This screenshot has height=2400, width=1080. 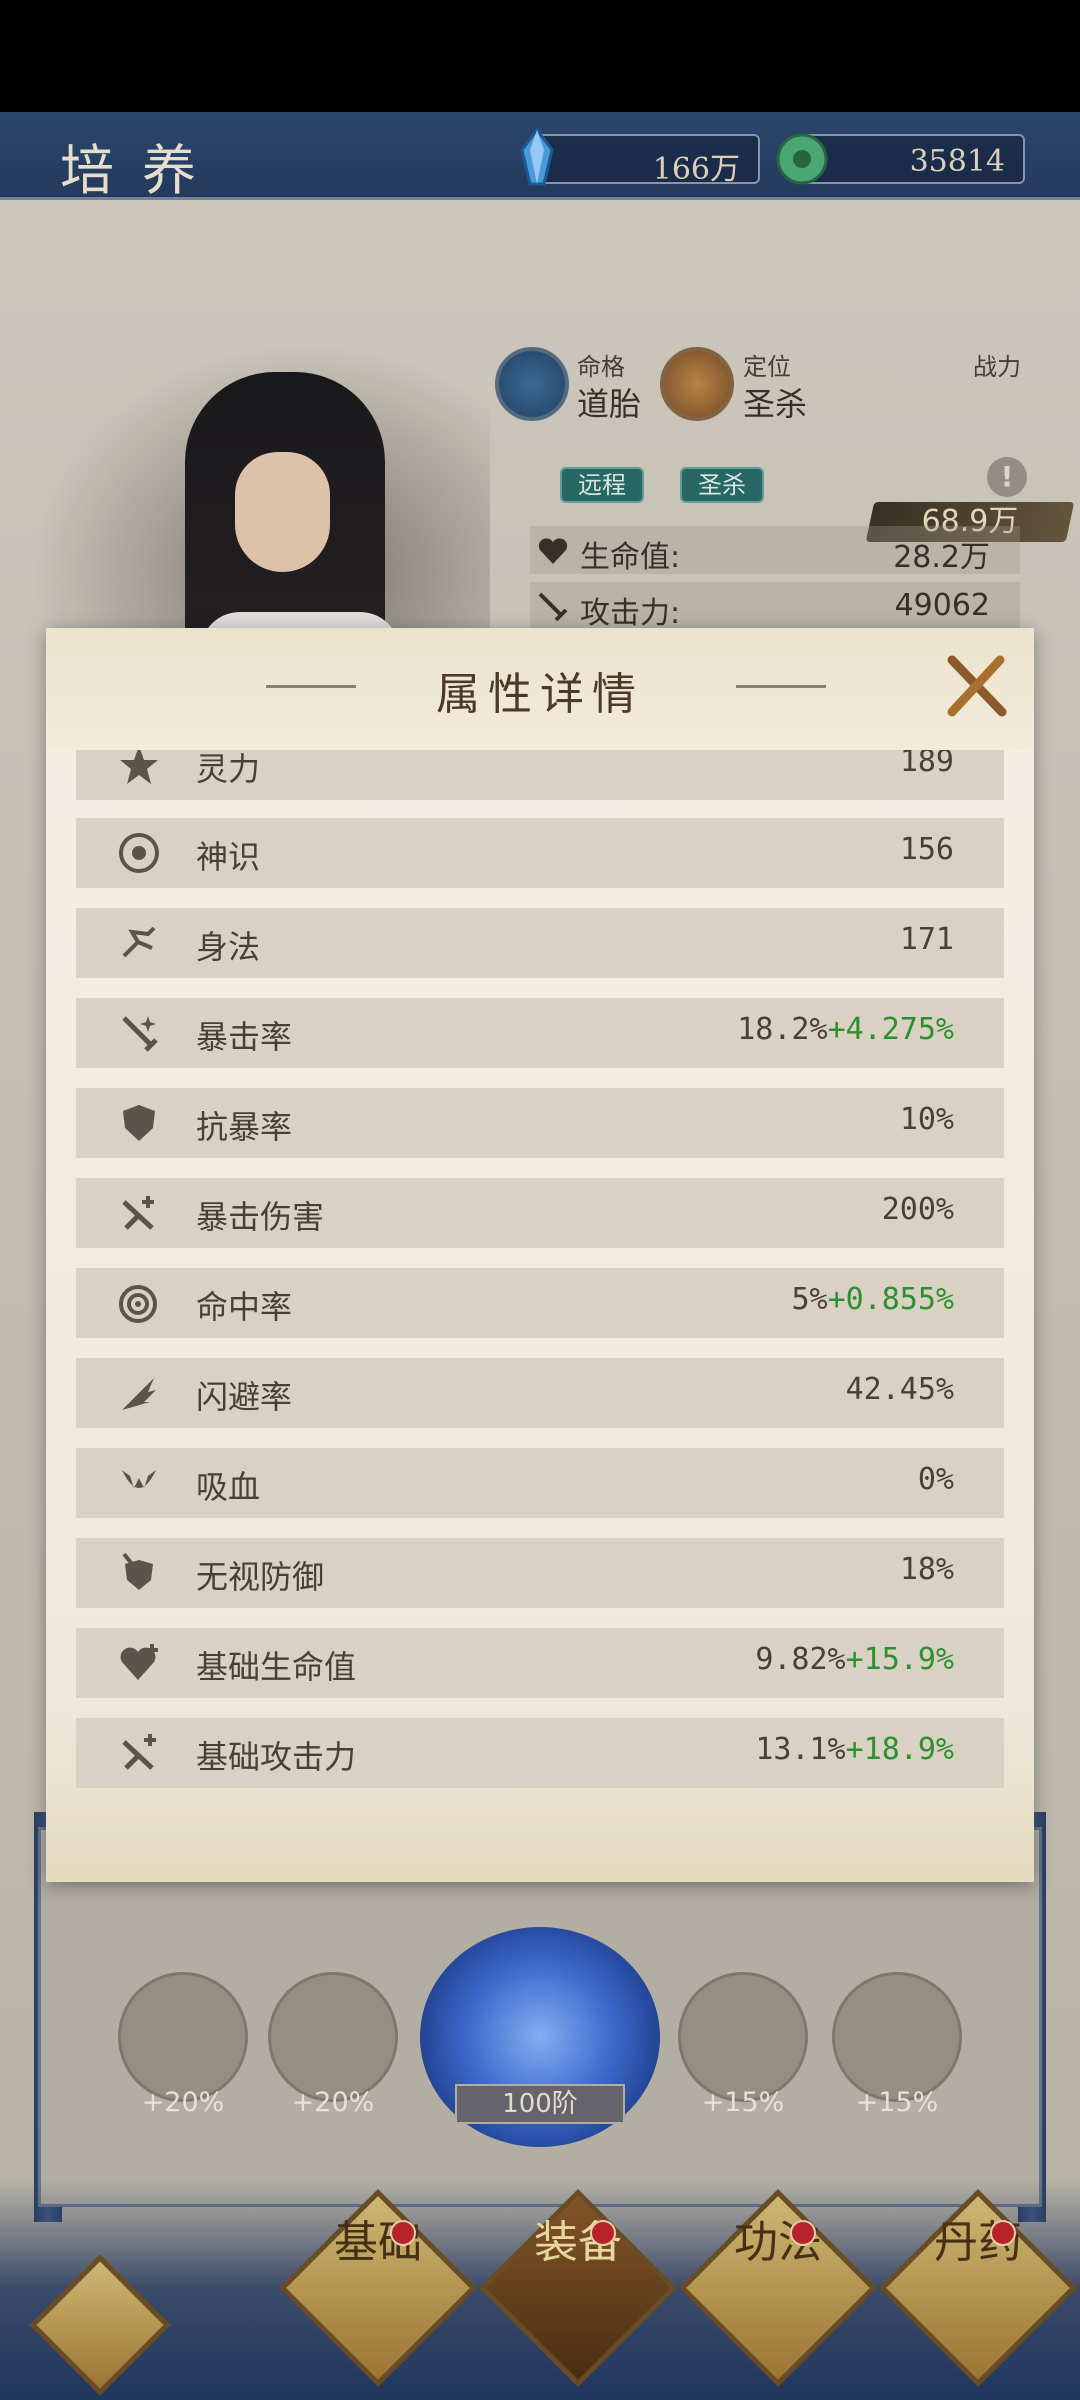 What do you see at coordinates (139, 1394) in the screenshot?
I see `wing-icon` at bounding box center [139, 1394].